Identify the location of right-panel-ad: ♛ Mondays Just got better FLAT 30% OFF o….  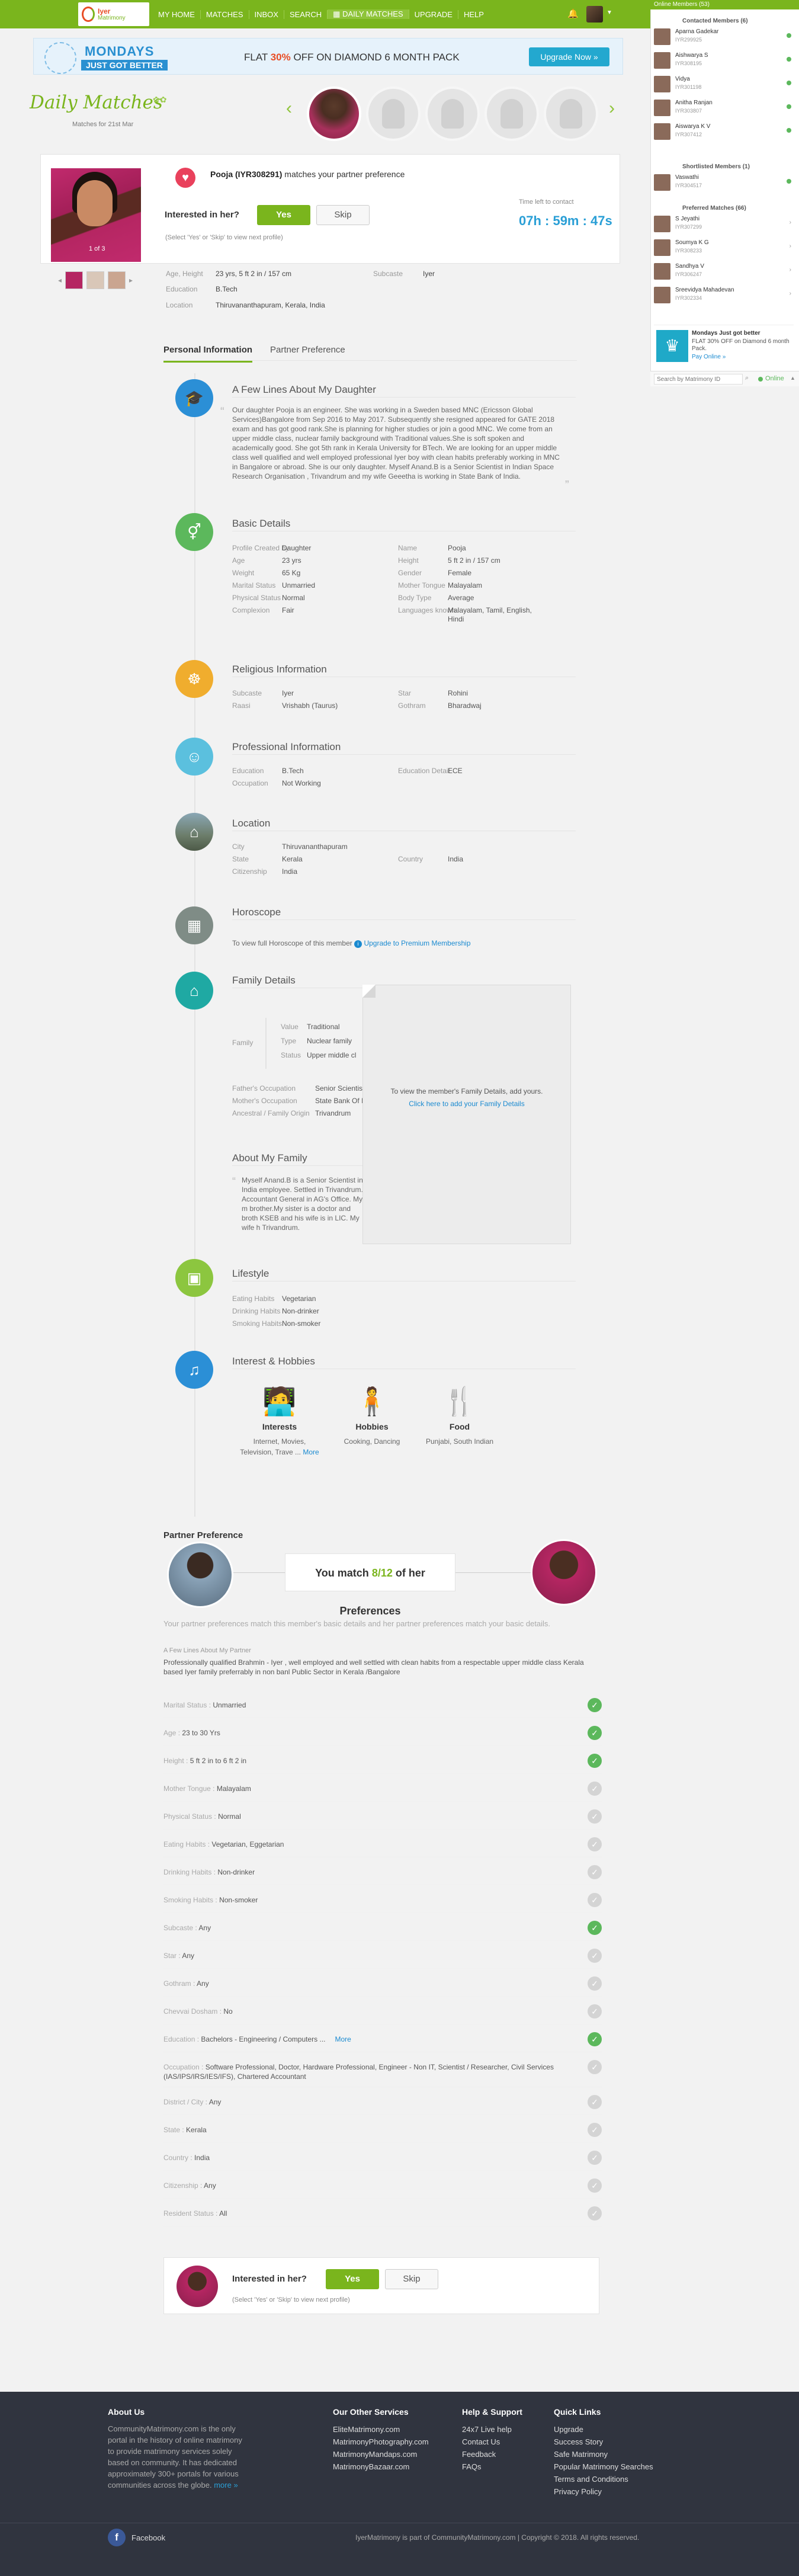
(724, 346).